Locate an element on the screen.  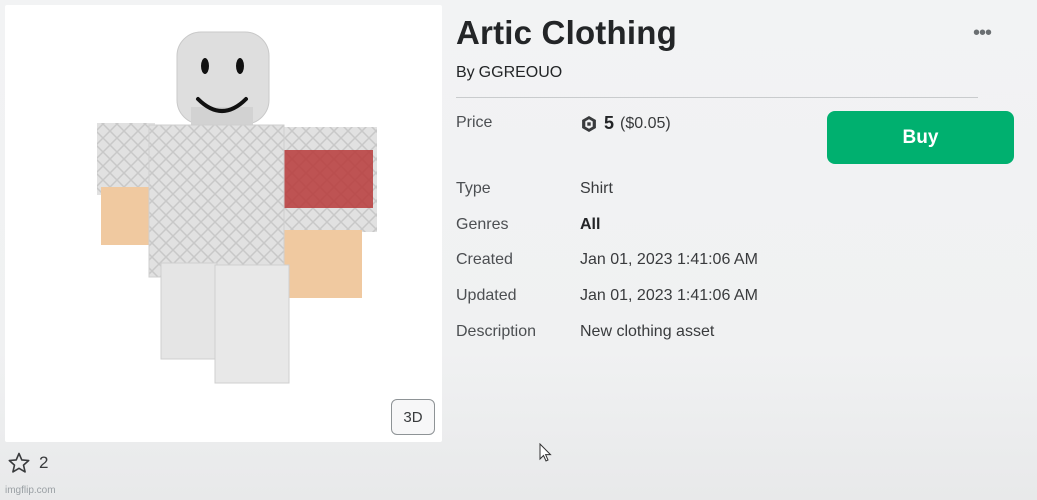
price-usd: ($0.05) is located at coordinates (645, 123).